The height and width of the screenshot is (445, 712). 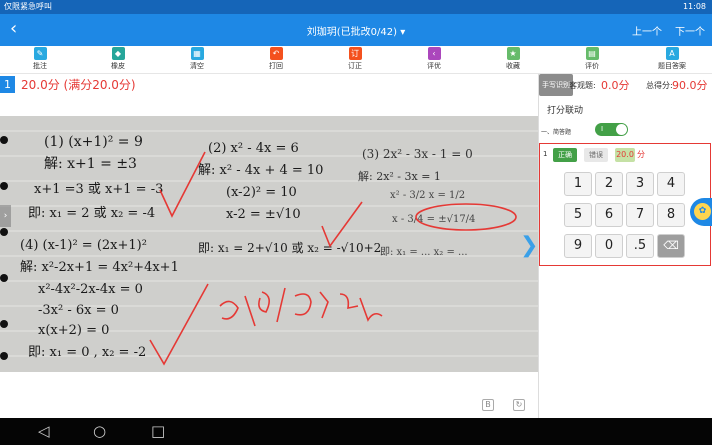 I want to click on section-row: 一、简答题, so click(x=625, y=134).